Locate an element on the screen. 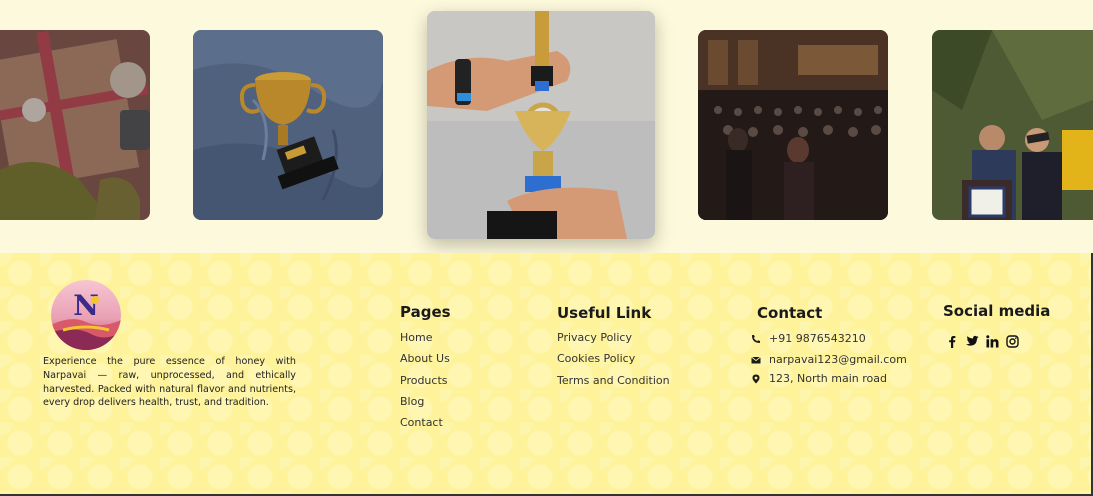  footer-link-privacy-policy: Privacy Policy is located at coordinates (613, 341).